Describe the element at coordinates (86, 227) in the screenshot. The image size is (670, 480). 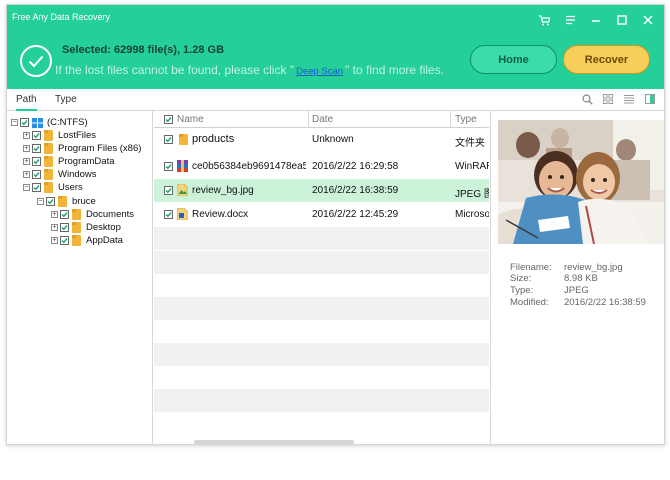
I see `tree-item-desktop: + Desktop` at that location.